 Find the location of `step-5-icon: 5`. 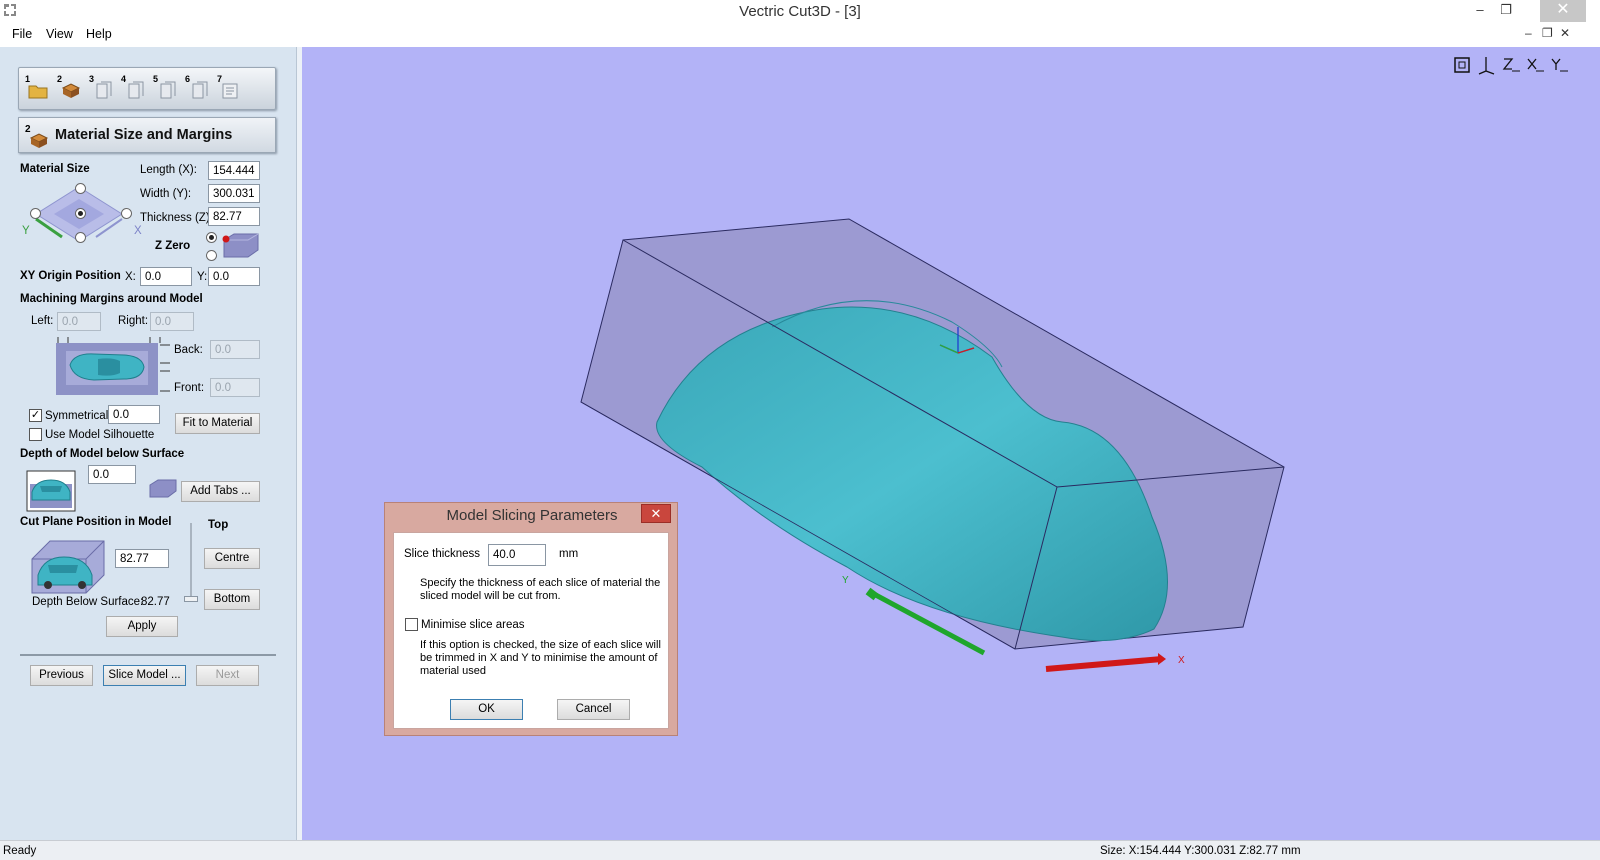

step-5-icon: 5 is located at coordinates (166, 88).